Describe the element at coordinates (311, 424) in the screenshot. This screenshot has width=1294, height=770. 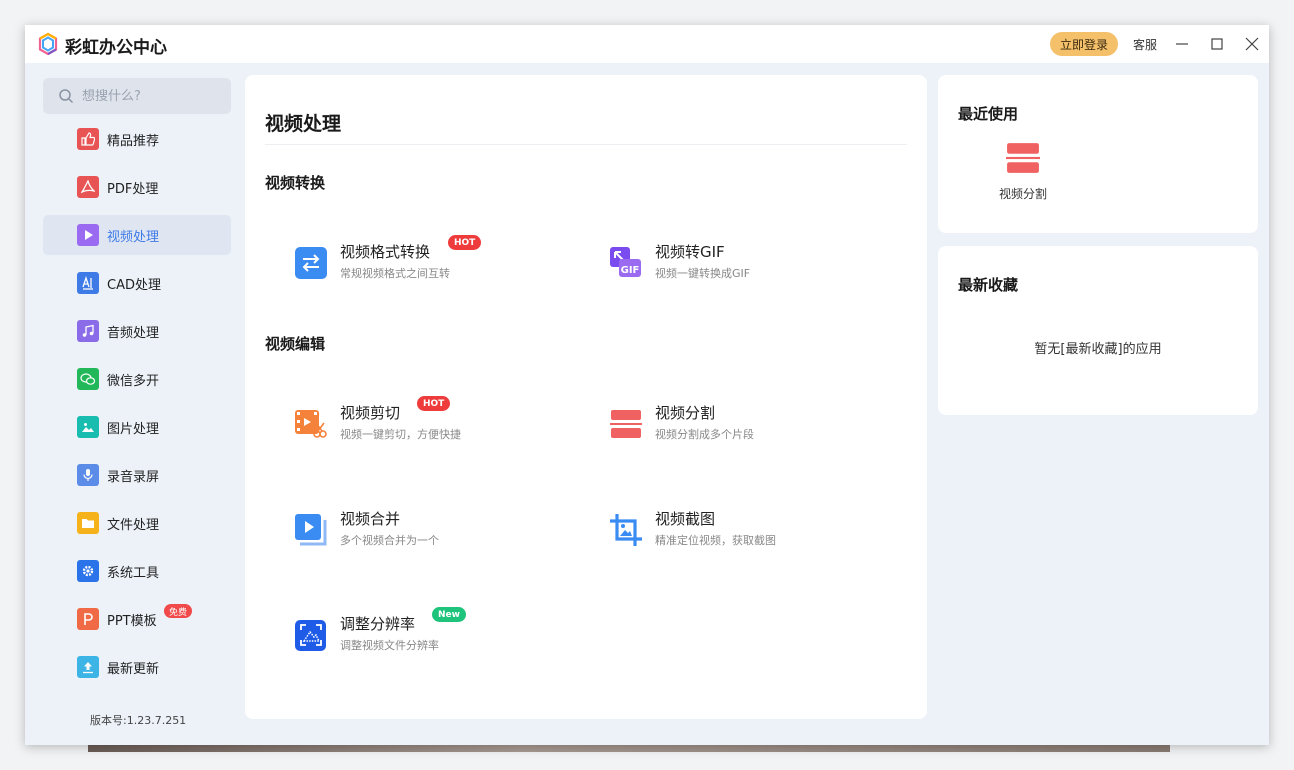
I see `scissors-film-icon` at that location.